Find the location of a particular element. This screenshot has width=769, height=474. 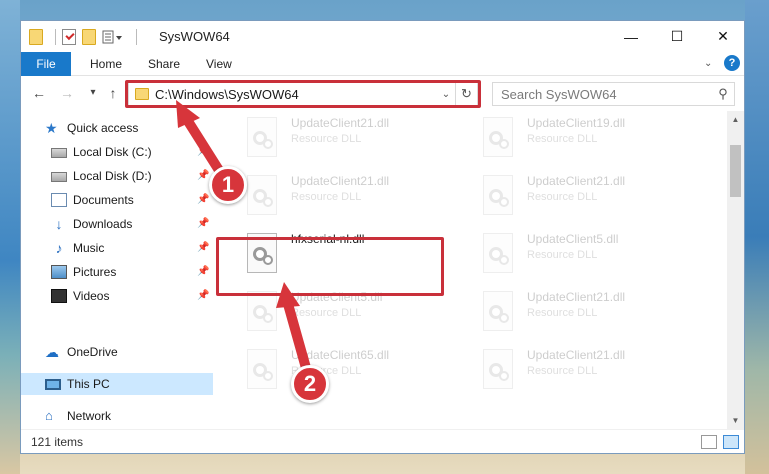

file-item: UpdateClient5.dll Resource DLL is located at coordinates (594, 257).